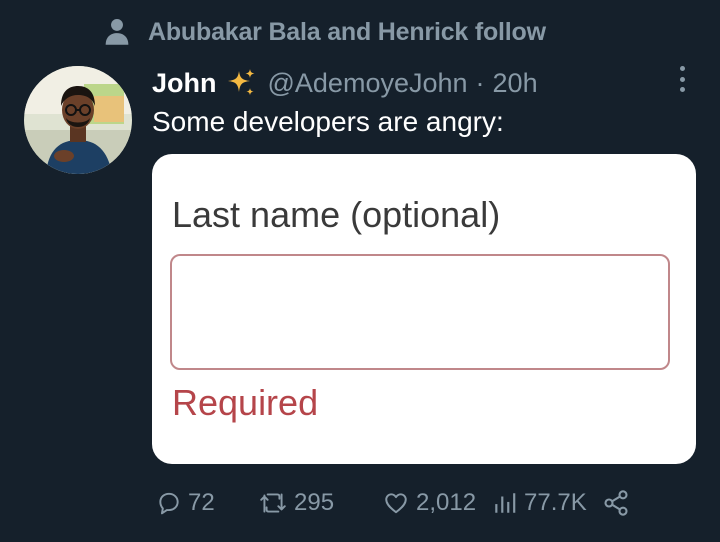 This screenshot has width=720, height=542. I want to click on views-button: 77.7K, so click(539, 503).